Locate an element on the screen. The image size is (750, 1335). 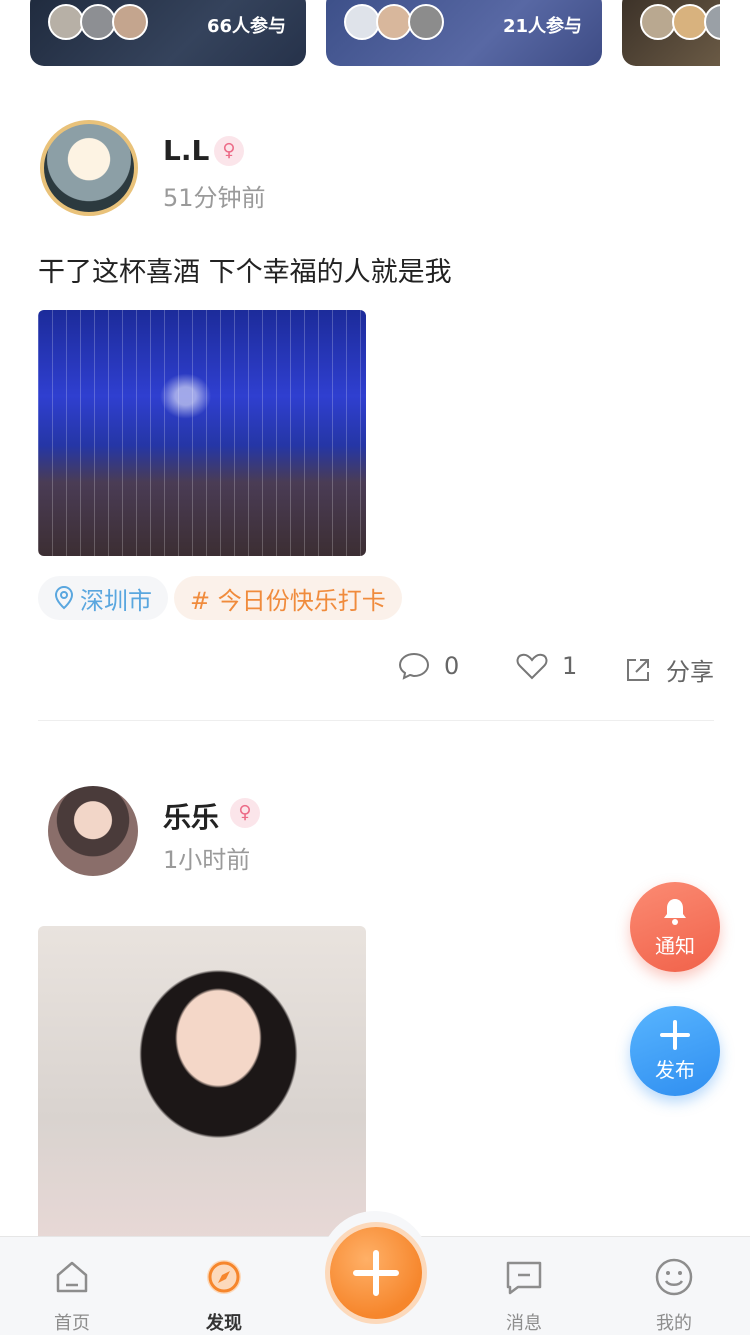
avatar-frame is located at coordinates (89, 168).